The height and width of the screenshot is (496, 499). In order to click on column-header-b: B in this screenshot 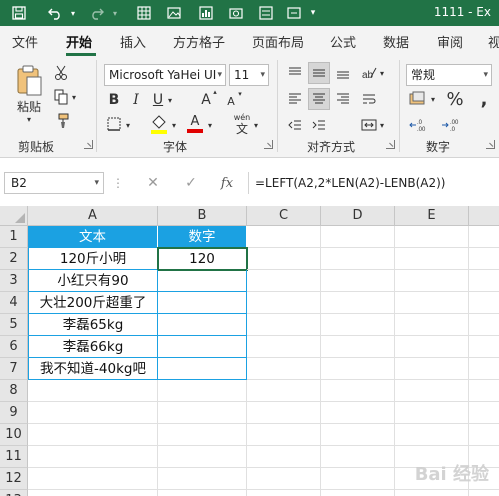, I will do `click(202, 216)`.